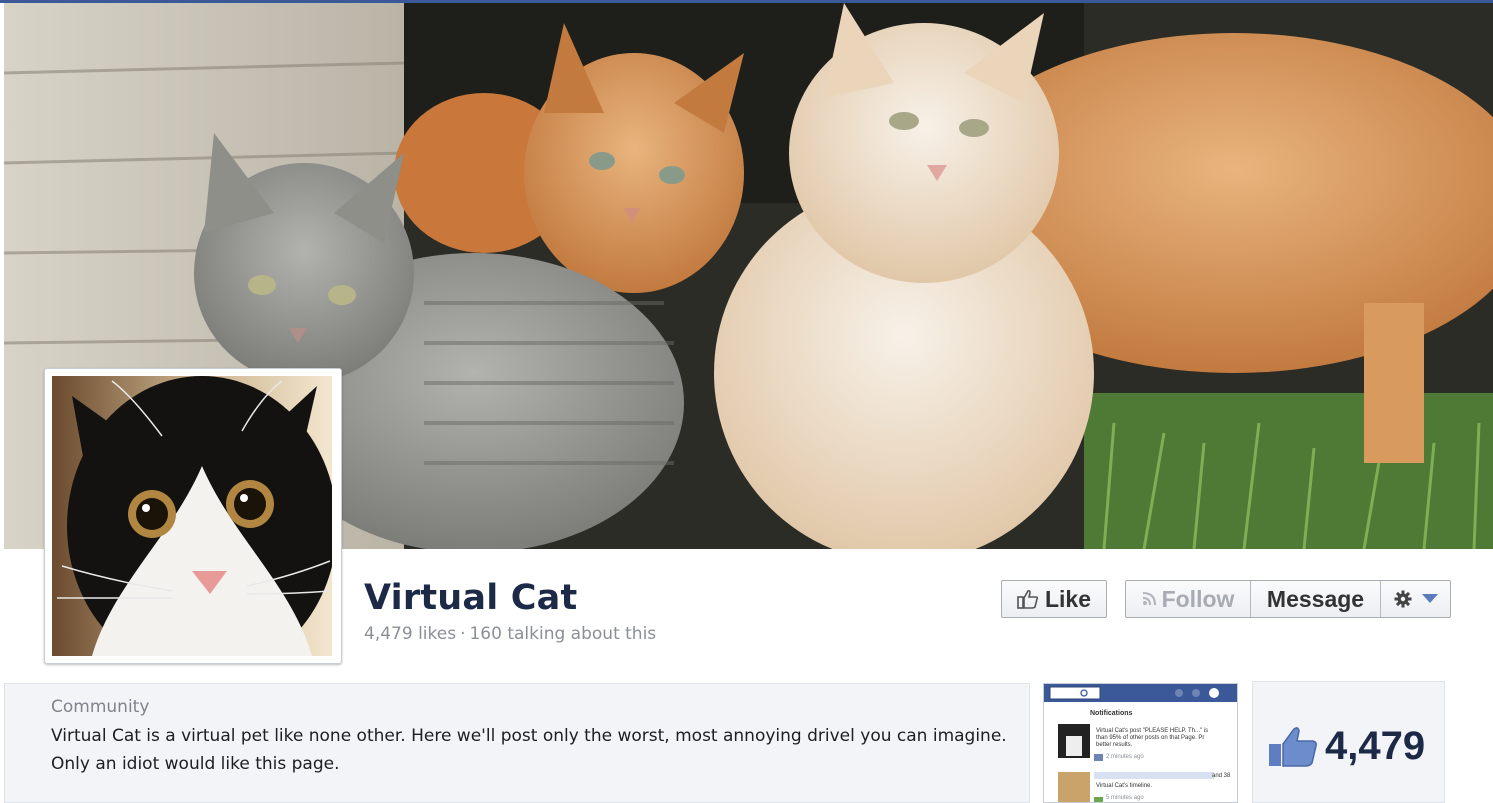 The width and height of the screenshot is (1493, 803). Describe the element at coordinates (1068, 598) in the screenshot. I see `like-button-label: Like` at that location.